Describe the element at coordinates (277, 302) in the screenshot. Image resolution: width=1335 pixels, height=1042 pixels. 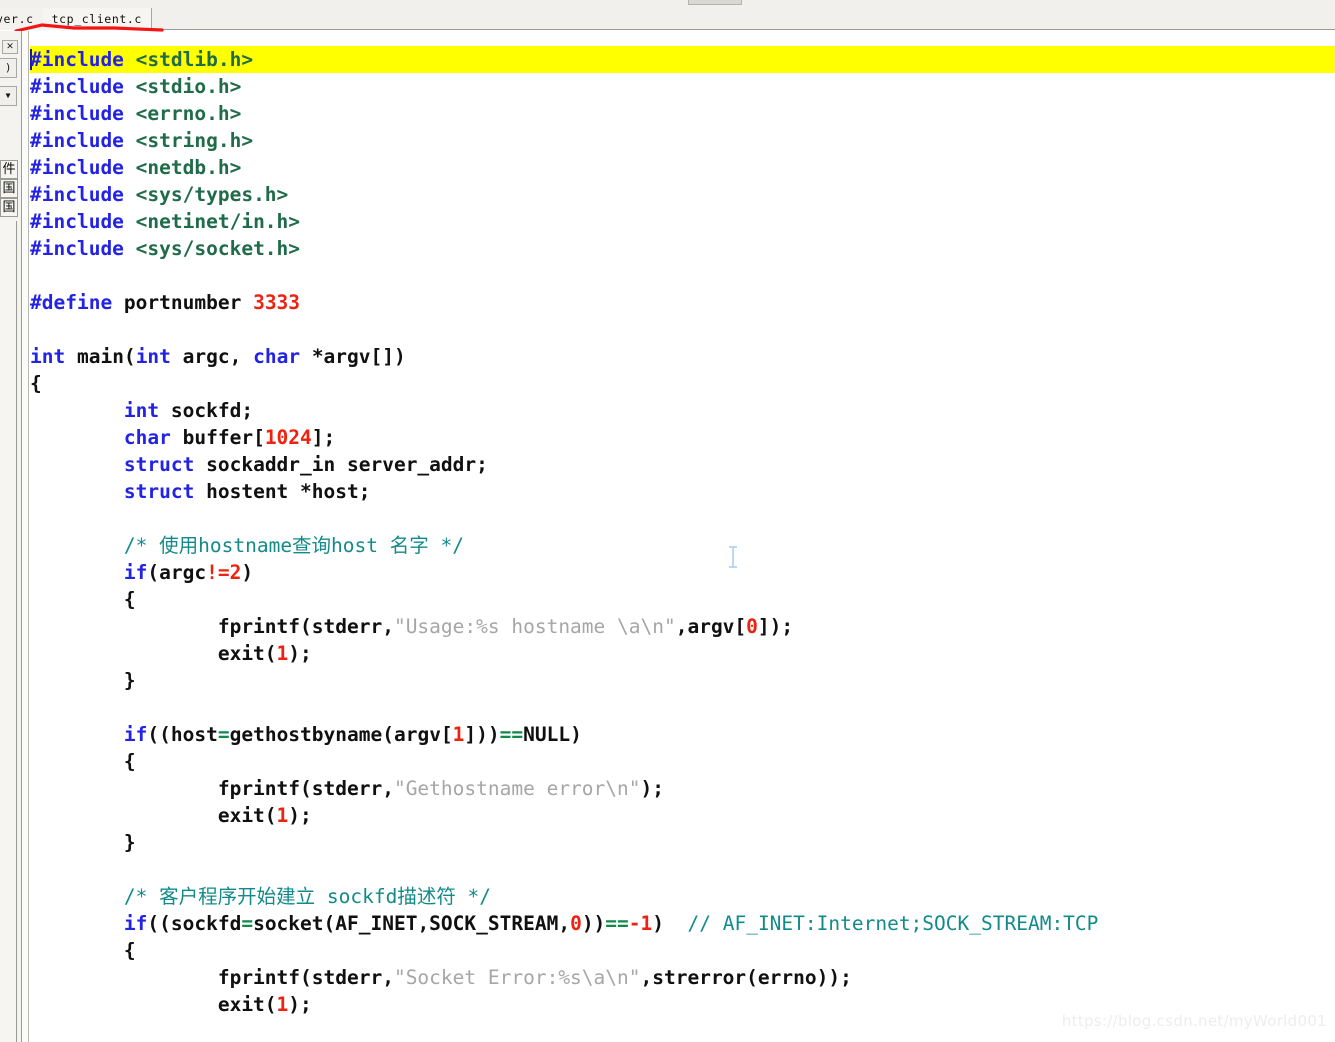
I see `code-token-num: 3333` at that location.